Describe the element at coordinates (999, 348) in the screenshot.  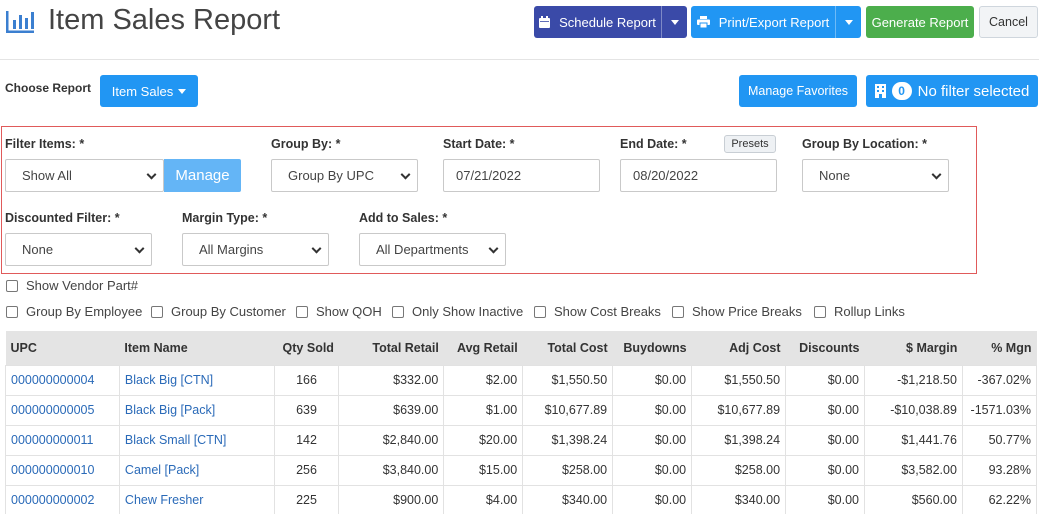
I see `column-header: % Mgn` at that location.